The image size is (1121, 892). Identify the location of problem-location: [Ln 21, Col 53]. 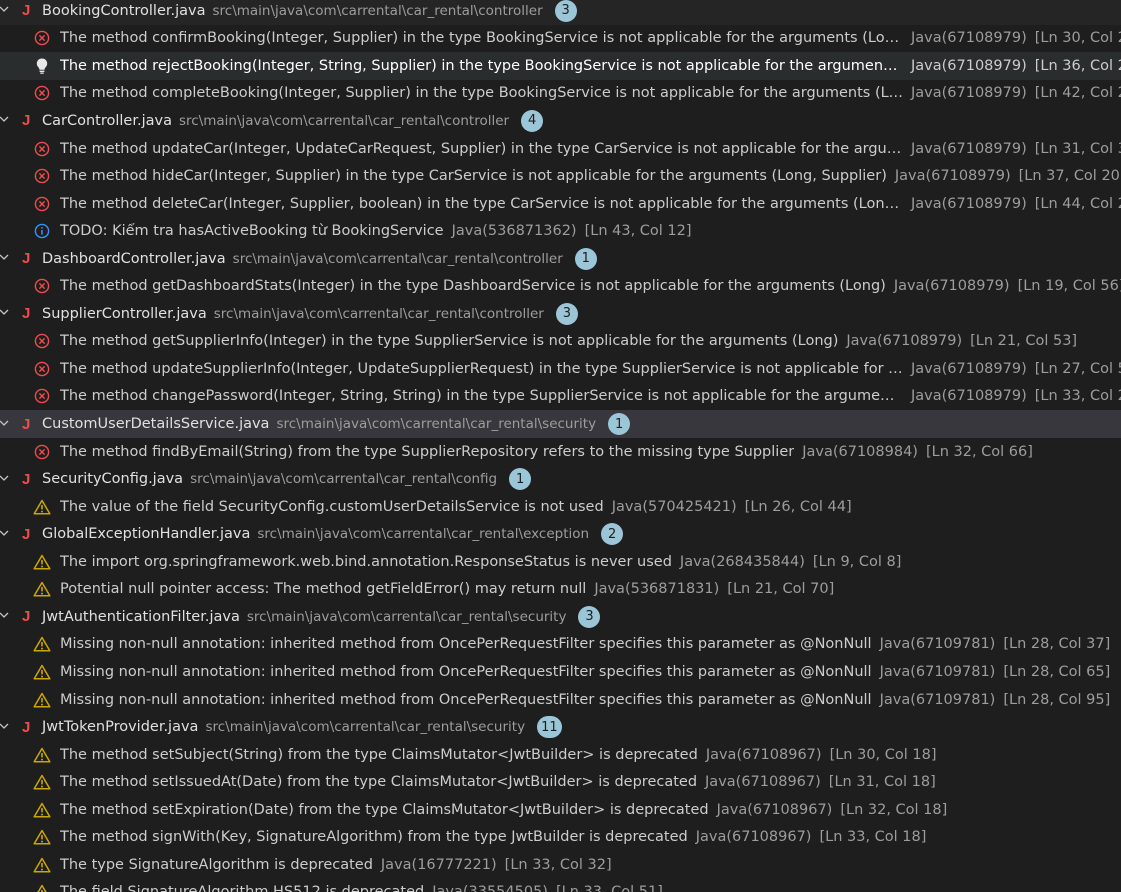
(1024, 341).